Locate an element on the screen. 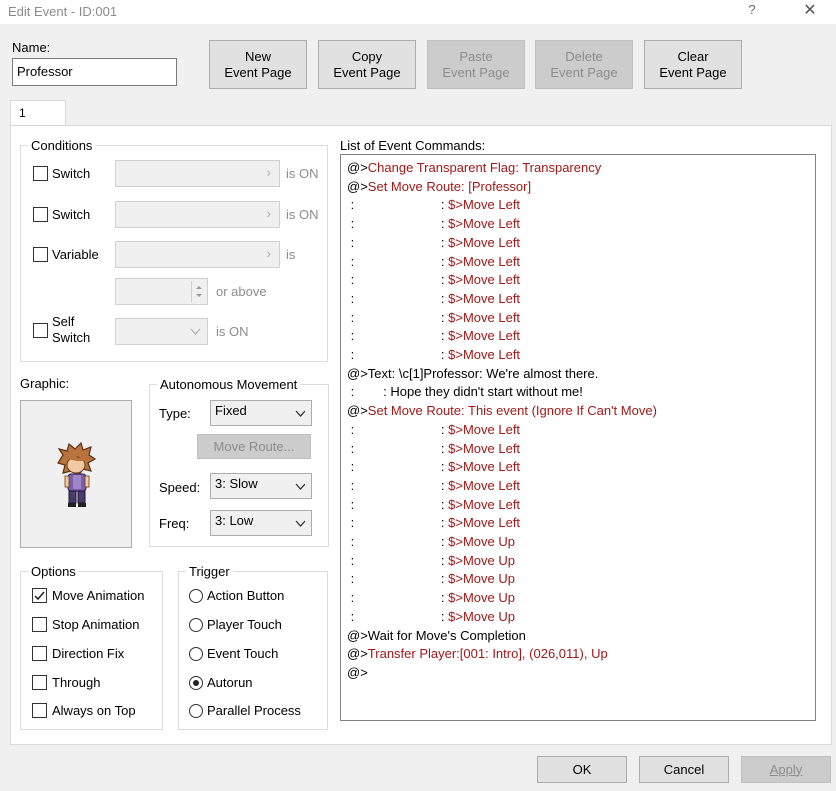 This screenshot has width=836, height=791. button-label-line2: Event Page is located at coordinates (258, 72).